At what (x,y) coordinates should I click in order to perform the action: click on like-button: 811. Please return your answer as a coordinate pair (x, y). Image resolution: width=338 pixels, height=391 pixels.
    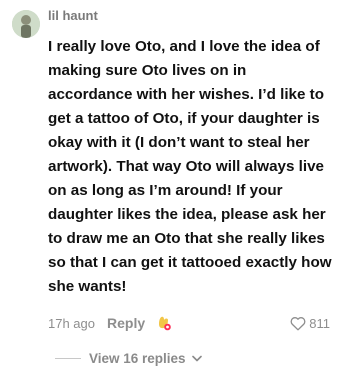
    Looking at the image, I should click on (310, 323).